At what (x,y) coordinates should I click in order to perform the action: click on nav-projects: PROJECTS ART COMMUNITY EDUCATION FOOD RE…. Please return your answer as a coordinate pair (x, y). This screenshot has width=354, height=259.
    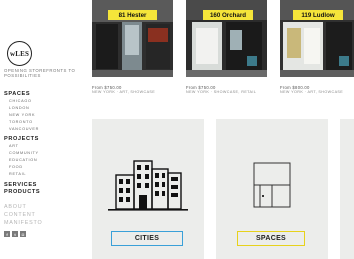
    Looking at the image, I should click on (46, 157).